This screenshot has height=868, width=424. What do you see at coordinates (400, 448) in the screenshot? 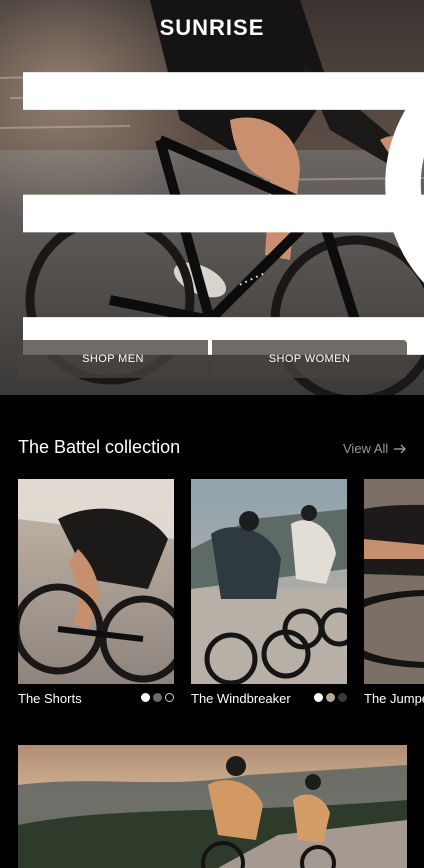
I see `arrow-right-icon` at bounding box center [400, 448].